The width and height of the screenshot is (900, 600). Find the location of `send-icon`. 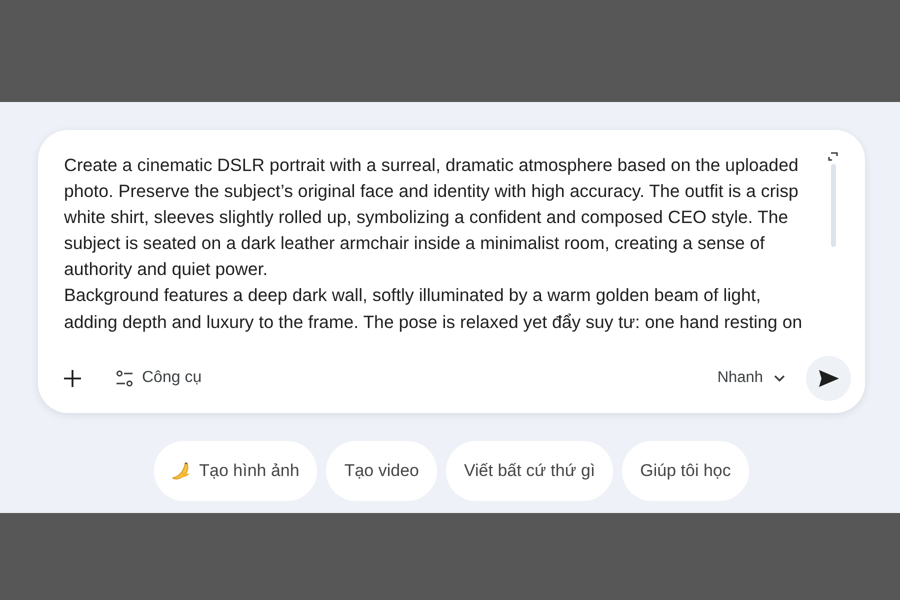

send-icon is located at coordinates (828, 378).